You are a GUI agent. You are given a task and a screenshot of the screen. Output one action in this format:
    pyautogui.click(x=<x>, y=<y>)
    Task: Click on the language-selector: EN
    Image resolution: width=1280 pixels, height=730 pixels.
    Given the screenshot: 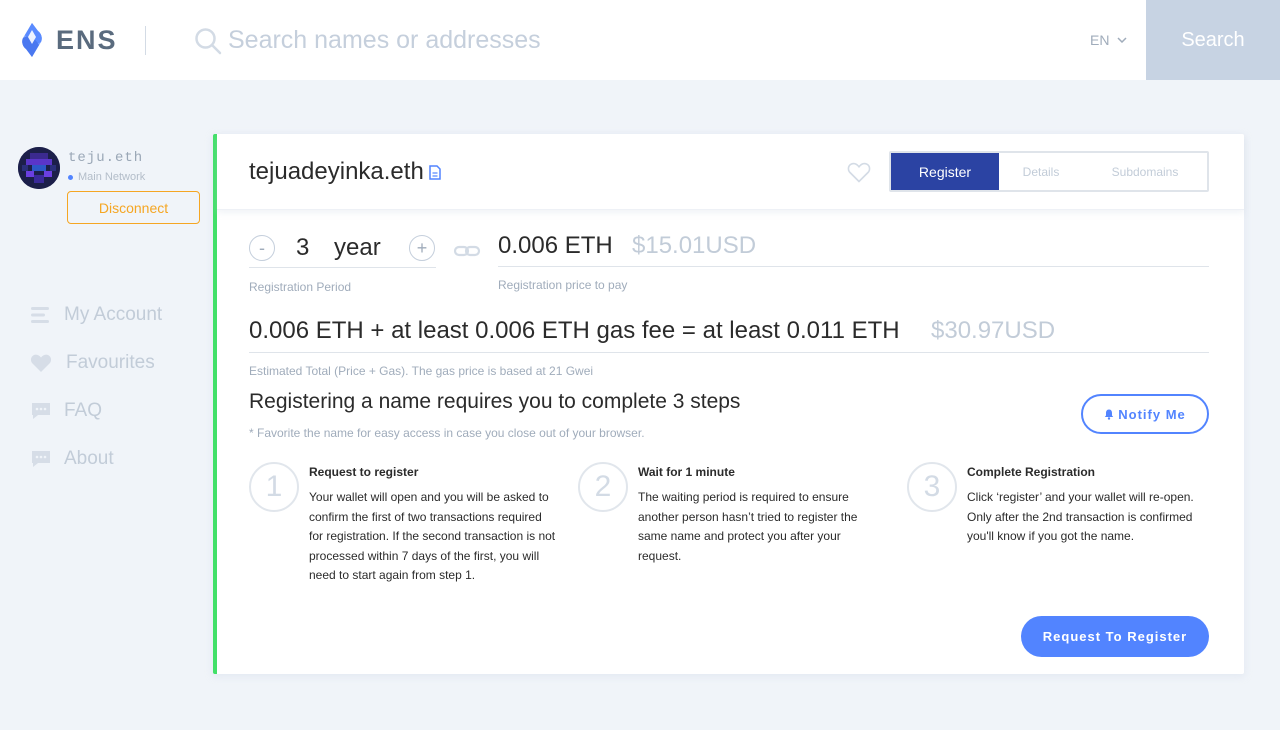 What is the action you would take?
    pyautogui.click(x=1108, y=40)
    